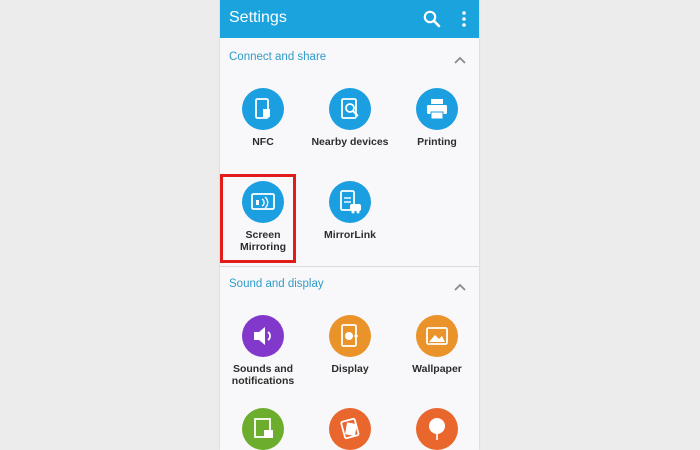 This screenshot has height=450, width=700. What do you see at coordinates (350, 369) in the screenshot?
I see `tile-label: Display` at bounding box center [350, 369].